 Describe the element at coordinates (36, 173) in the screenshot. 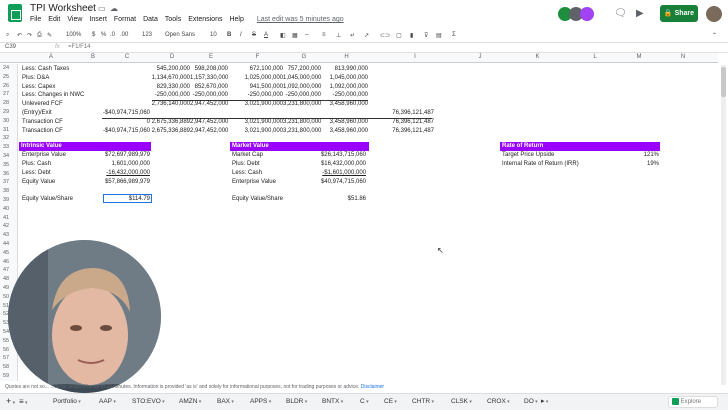

I see `intrinsic-label: Less: Debt` at that location.